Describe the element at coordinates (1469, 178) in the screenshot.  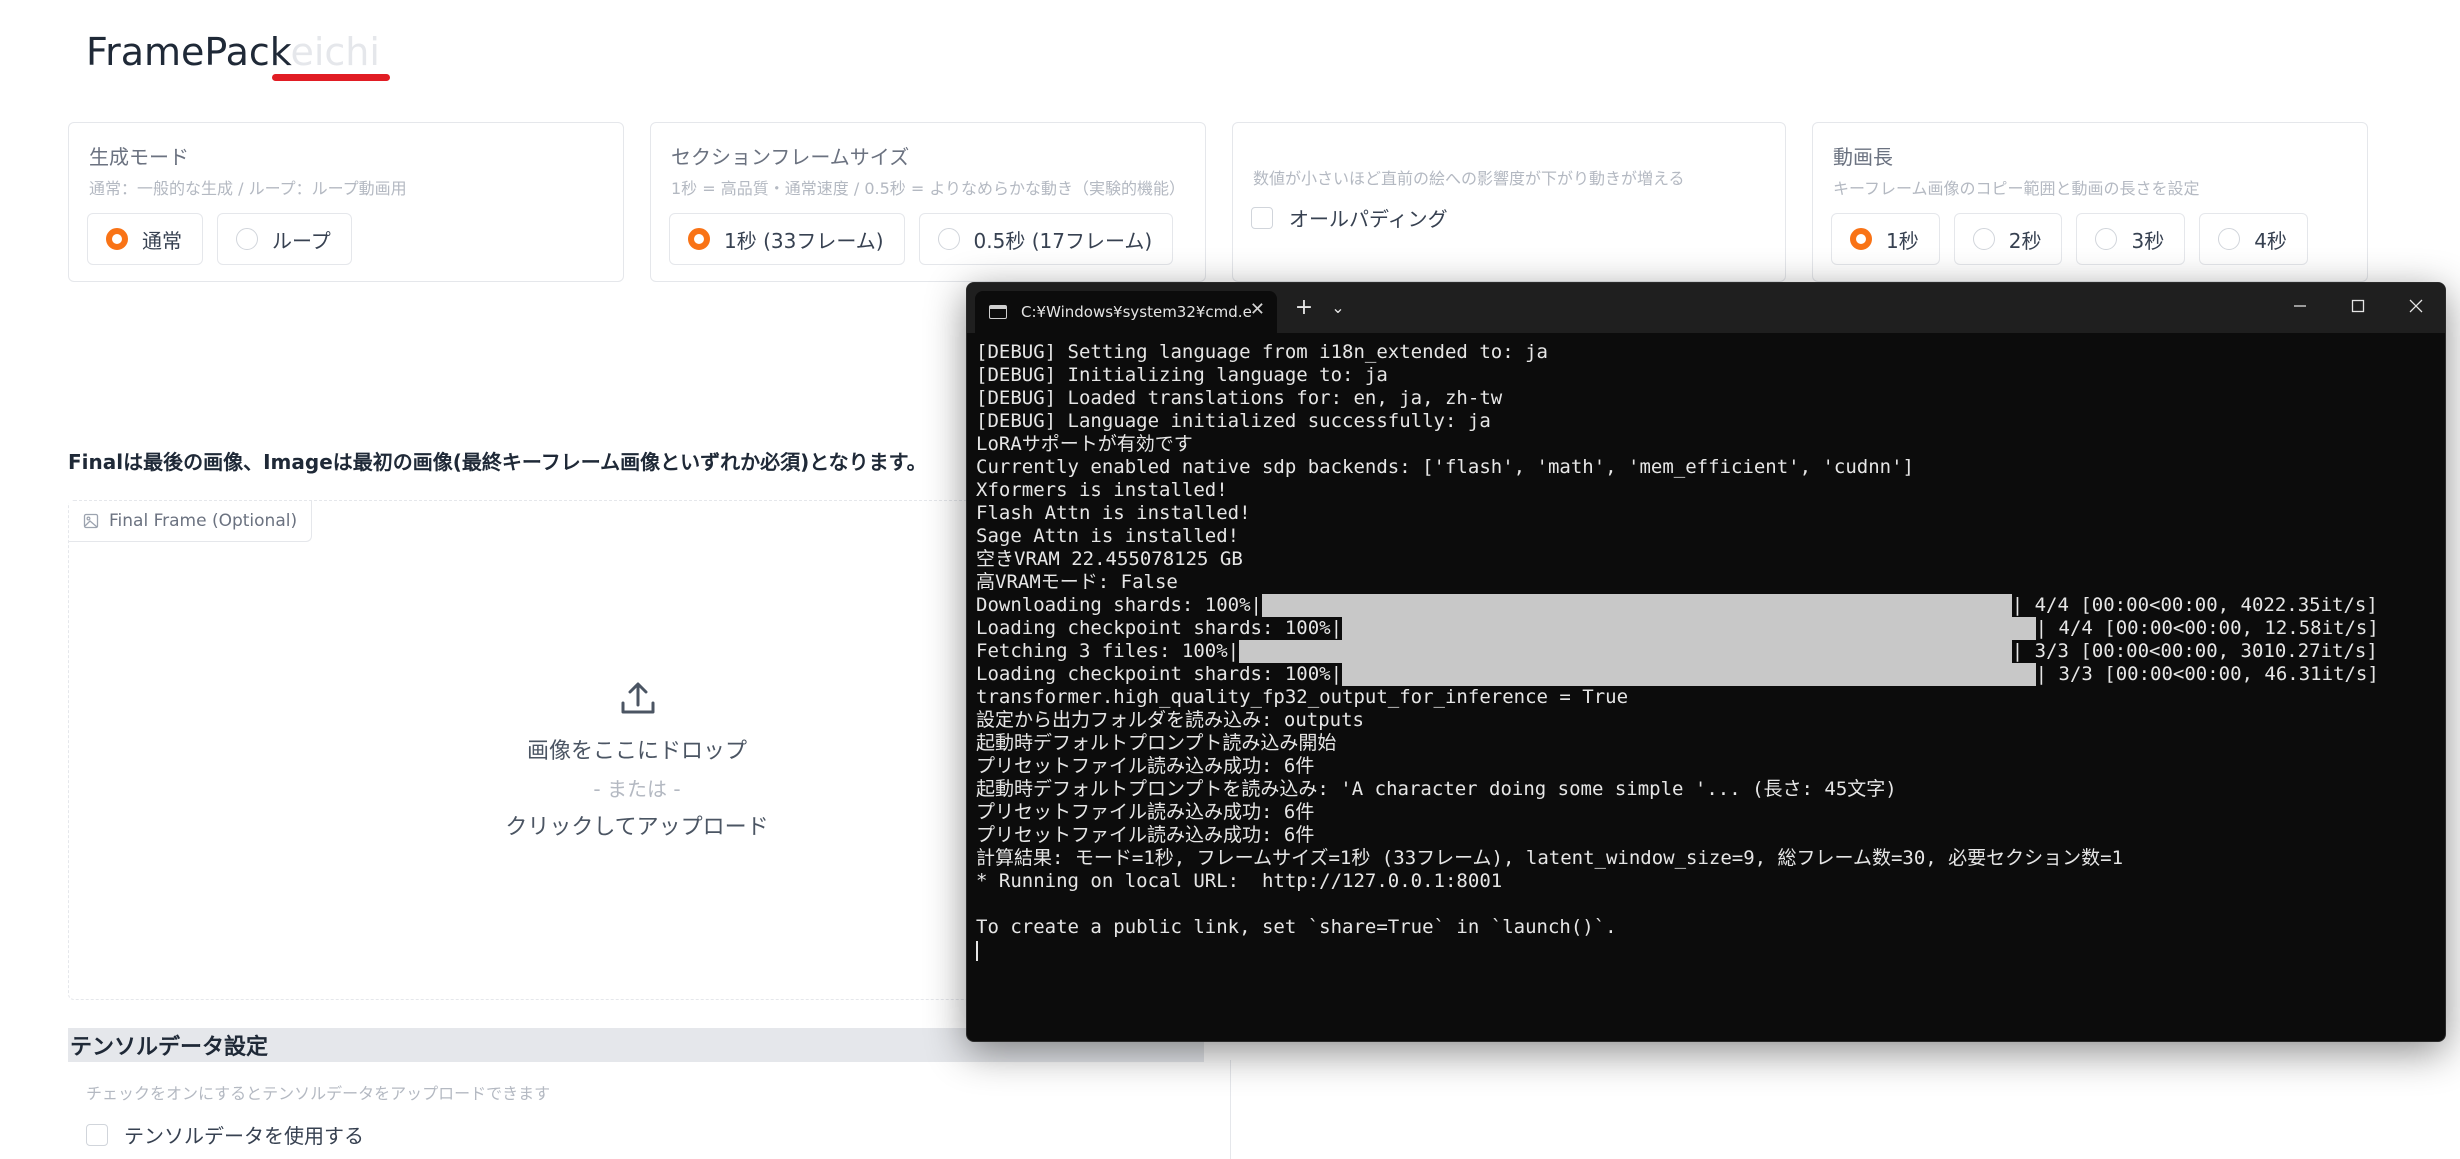
I see `padding-desc: 数値が小さいほど直前の絵への影響度が下がり動きが増える` at that location.